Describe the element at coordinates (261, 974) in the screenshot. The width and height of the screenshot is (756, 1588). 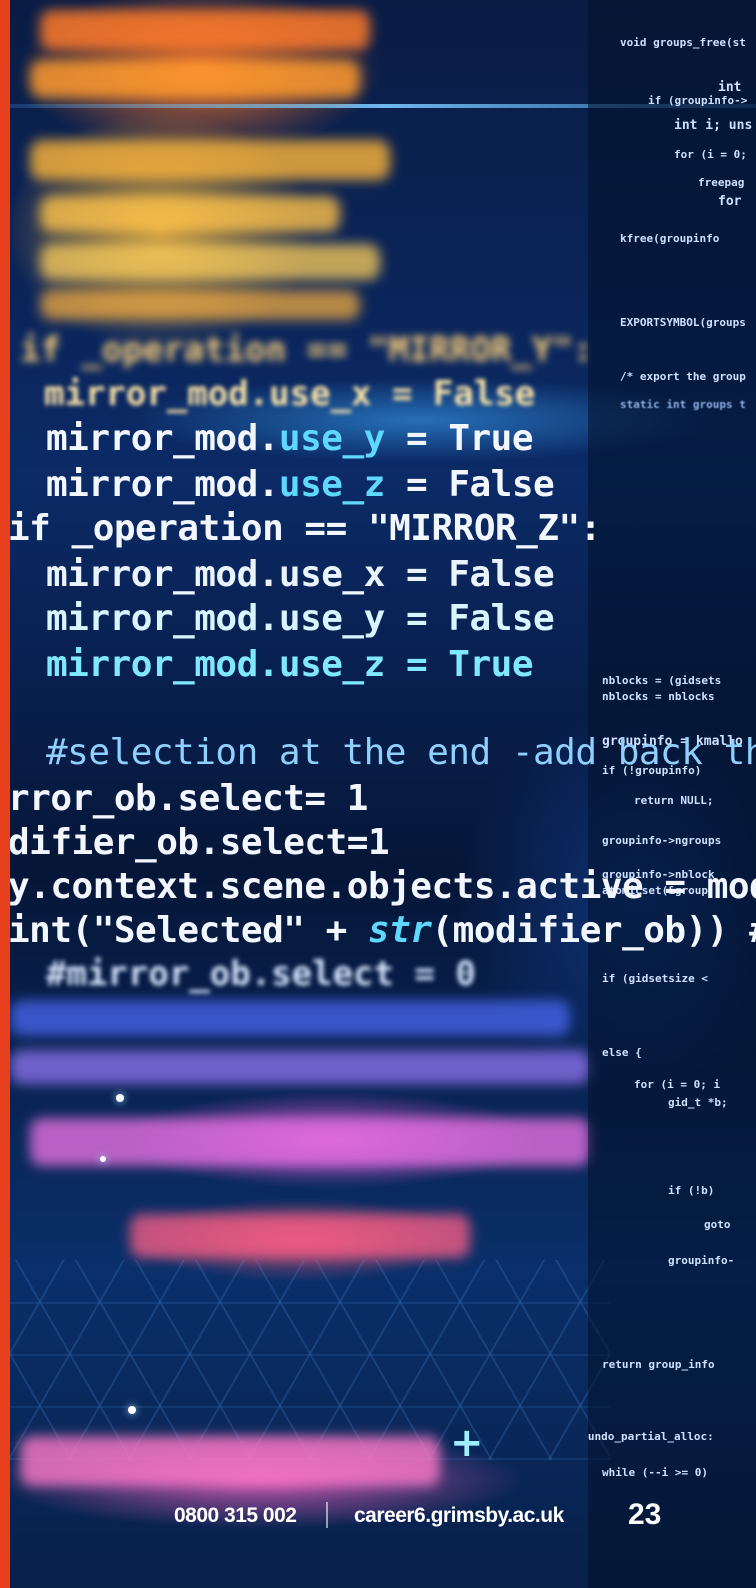
I see `blurred-select-line: #mirror_ob.select = 0` at that location.